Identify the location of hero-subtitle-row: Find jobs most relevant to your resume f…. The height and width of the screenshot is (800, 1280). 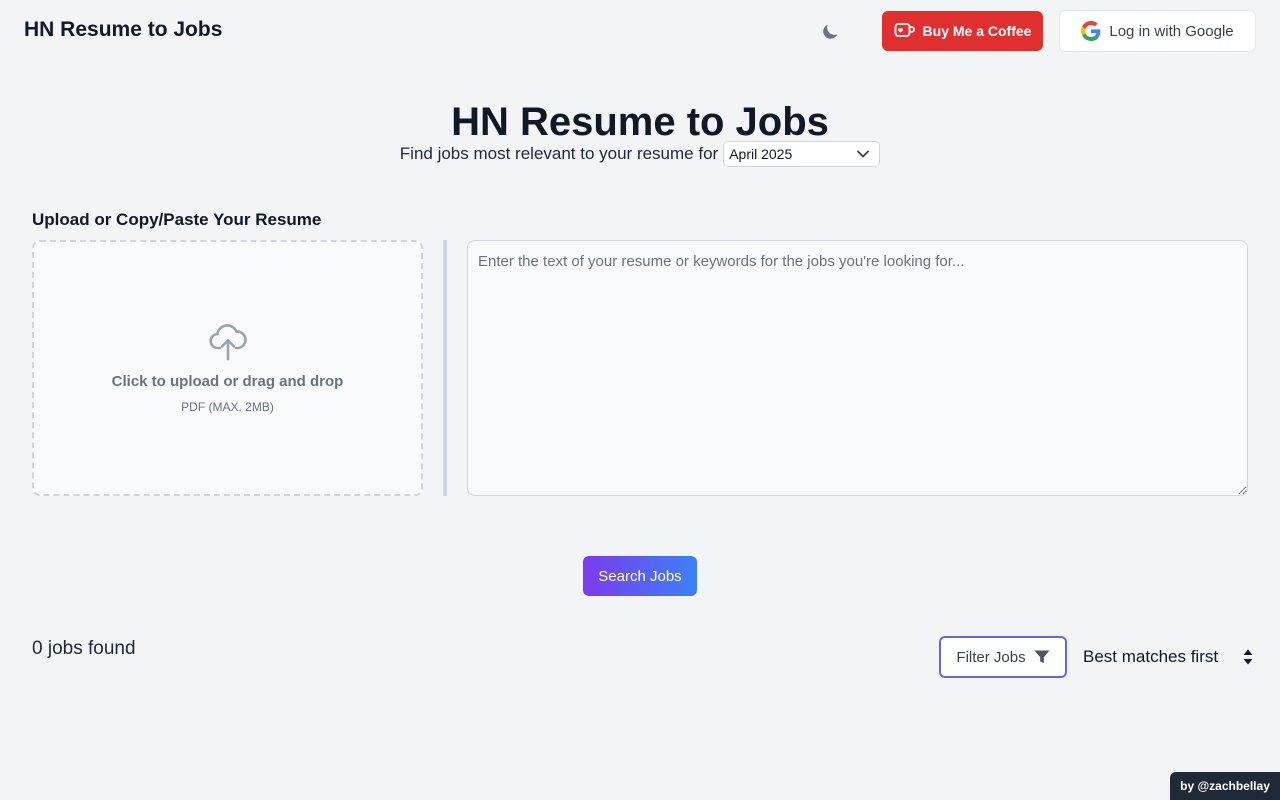
(640, 154).